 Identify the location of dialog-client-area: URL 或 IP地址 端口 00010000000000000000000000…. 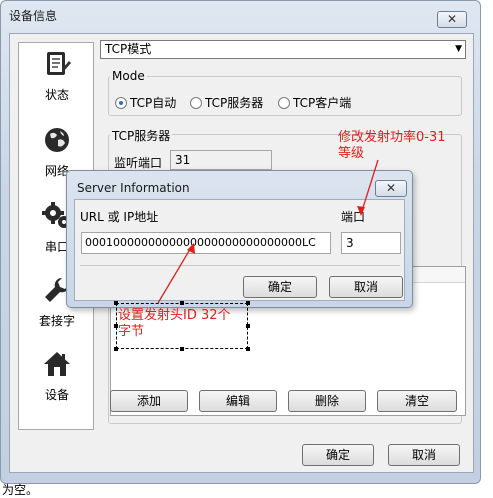
(239, 250).